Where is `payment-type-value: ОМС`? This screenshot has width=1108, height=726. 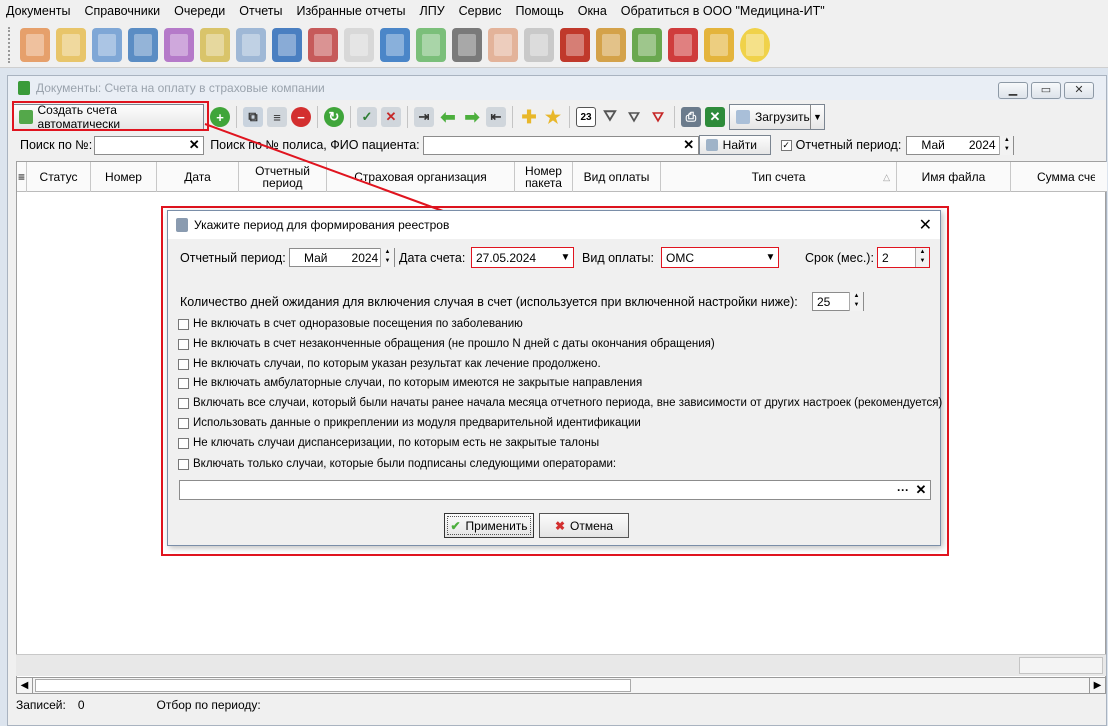
payment-type-value: ОМС is located at coordinates (680, 257).